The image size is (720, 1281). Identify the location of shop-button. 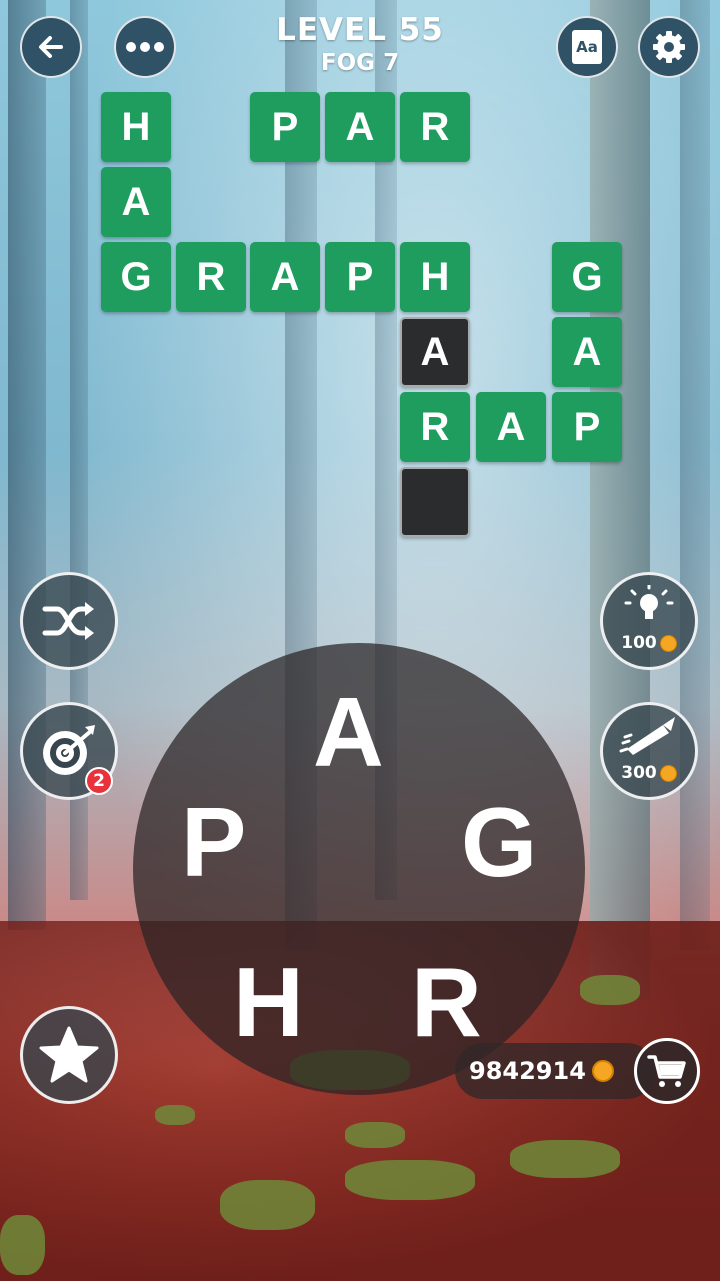
(667, 1071).